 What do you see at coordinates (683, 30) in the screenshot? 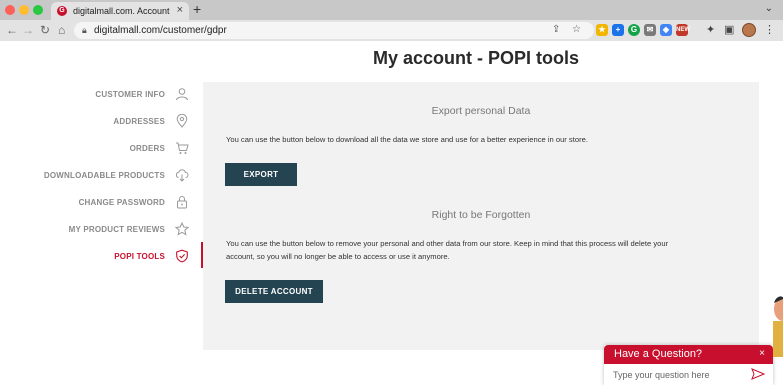
I see `extension-badge-icon: NEW` at bounding box center [683, 30].